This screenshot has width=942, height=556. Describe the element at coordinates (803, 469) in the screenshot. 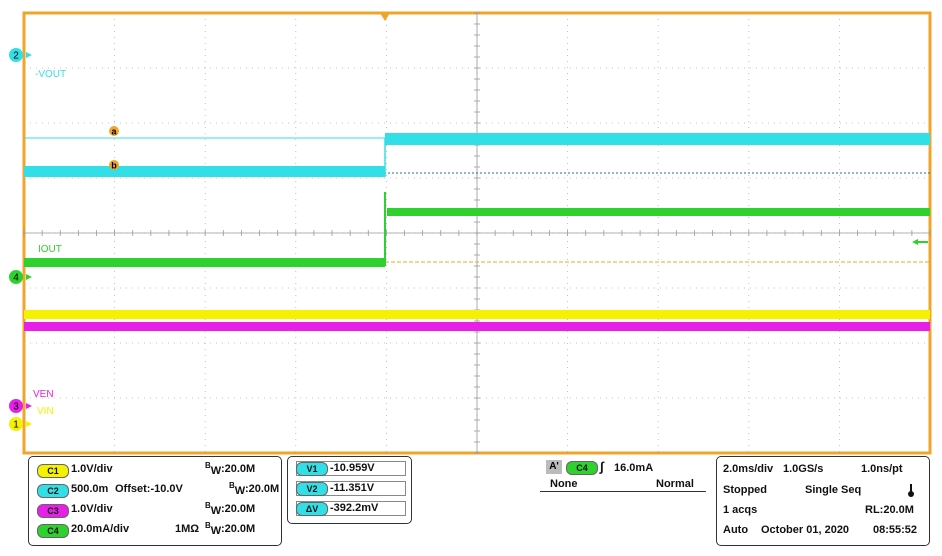

I see `sample-rate: 1.0GS/s` at that location.